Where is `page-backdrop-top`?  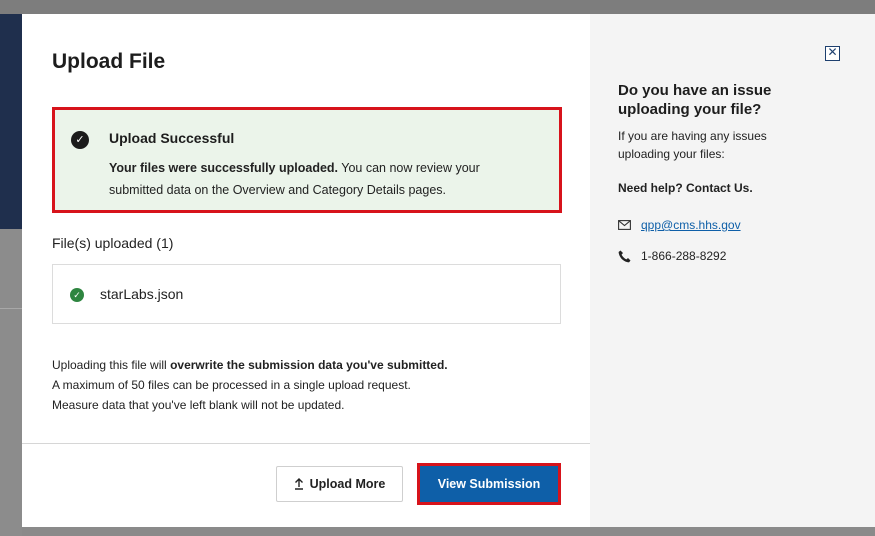
page-backdrop-top is located at coordinates (437, 7).